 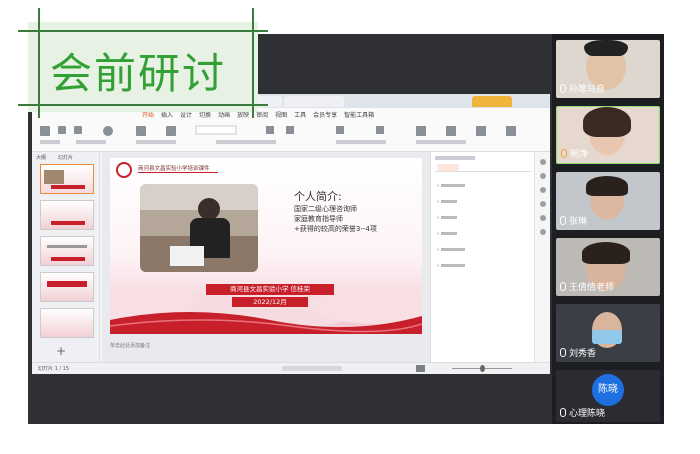 I want to click on video-tile: 王倩倩老师, so click(x=608, y=267).